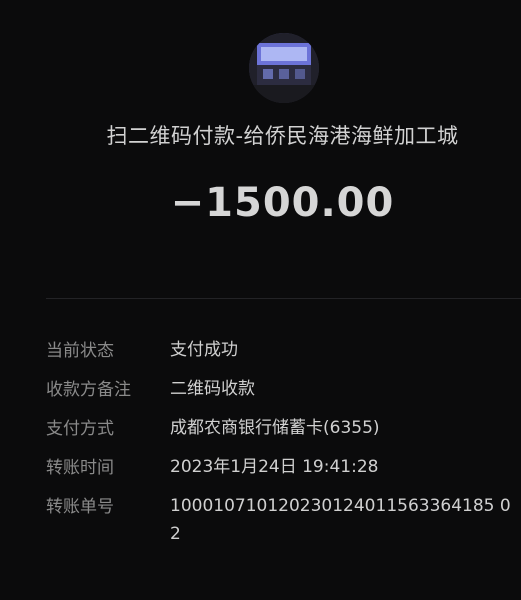 Image resolution: width=521 pixels, height=600 pixels. I want to click on detail-label: 转账单号, so click(80, 507).